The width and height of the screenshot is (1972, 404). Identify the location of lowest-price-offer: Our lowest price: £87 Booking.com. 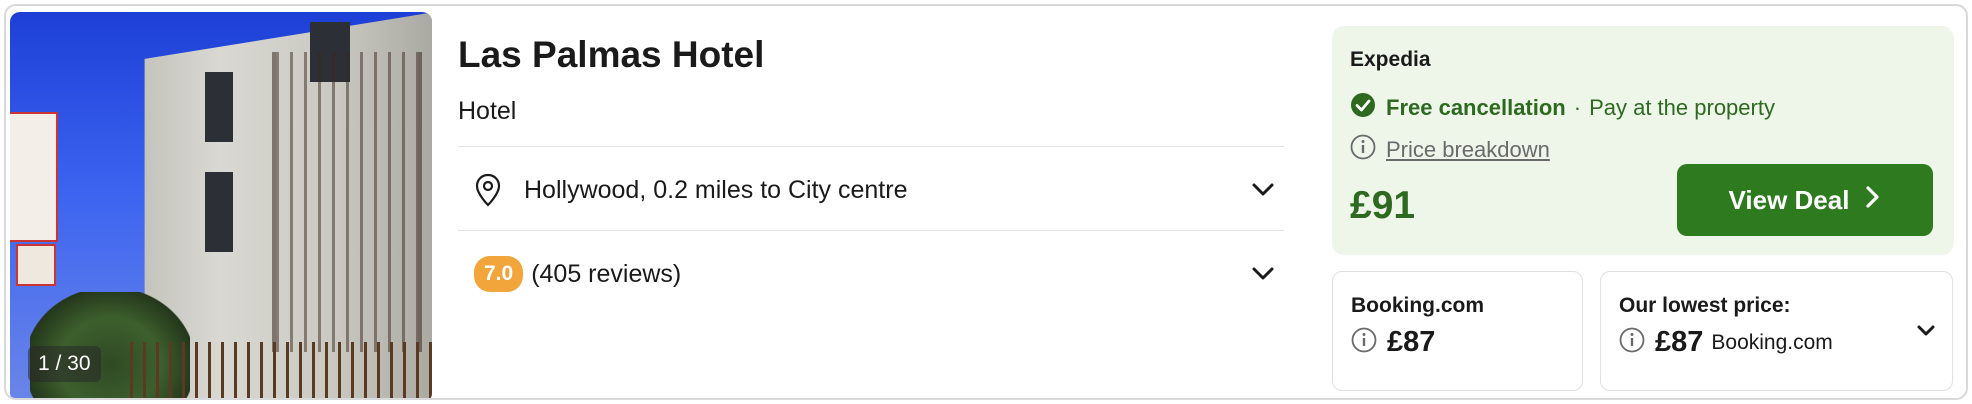
(1776, 331).